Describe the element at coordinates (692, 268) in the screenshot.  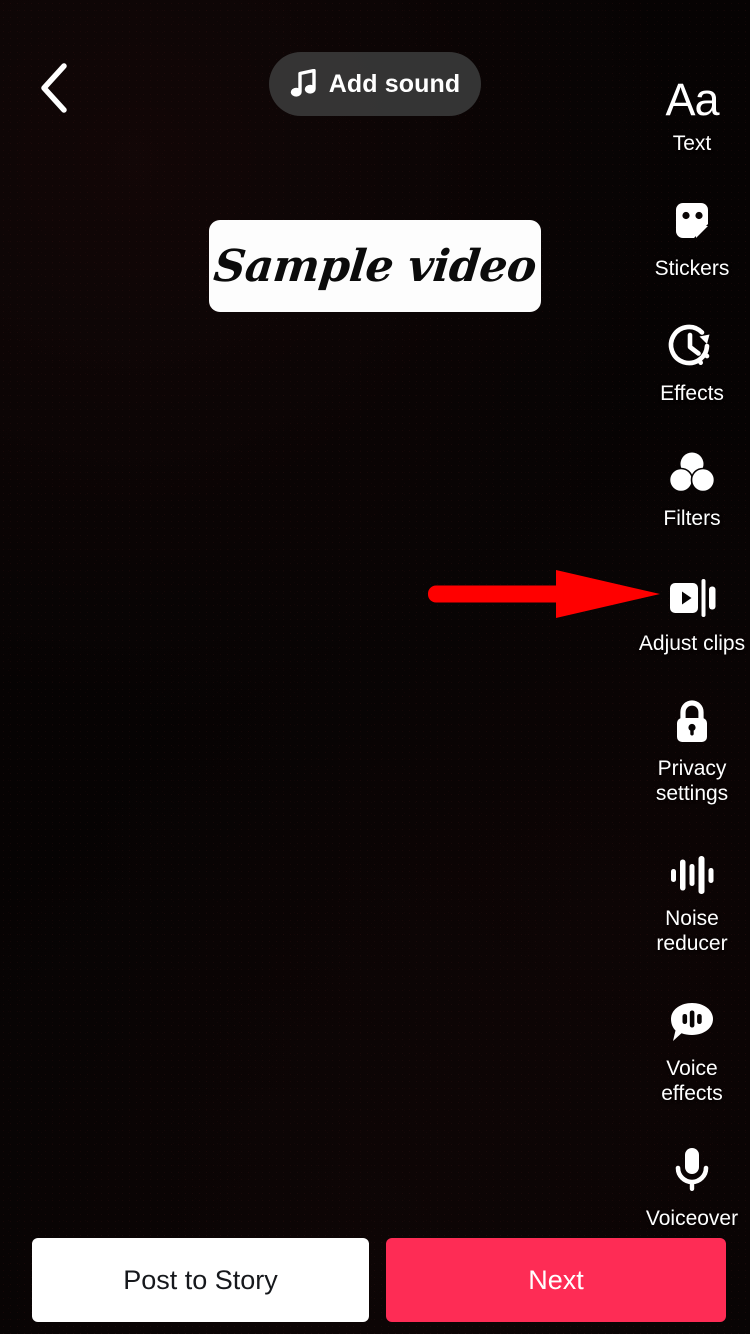
I see `sidebar-label-stickers: Stickers` at that location.